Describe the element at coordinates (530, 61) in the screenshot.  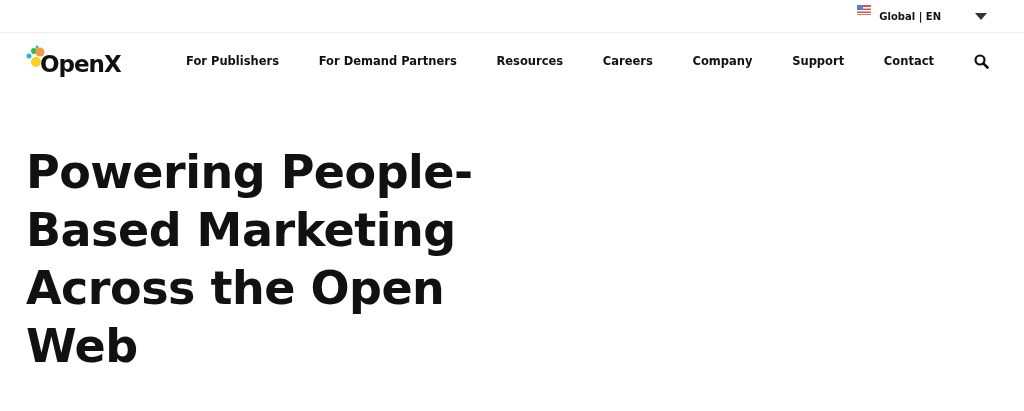
I see `nav-link: Resources` at that location.